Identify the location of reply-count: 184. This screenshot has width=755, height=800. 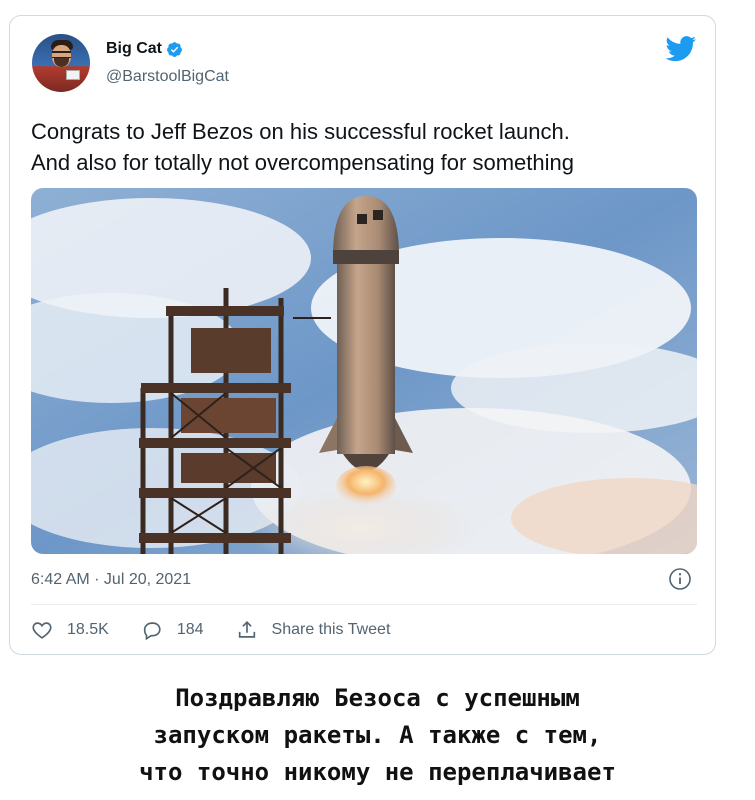
(190, 629).